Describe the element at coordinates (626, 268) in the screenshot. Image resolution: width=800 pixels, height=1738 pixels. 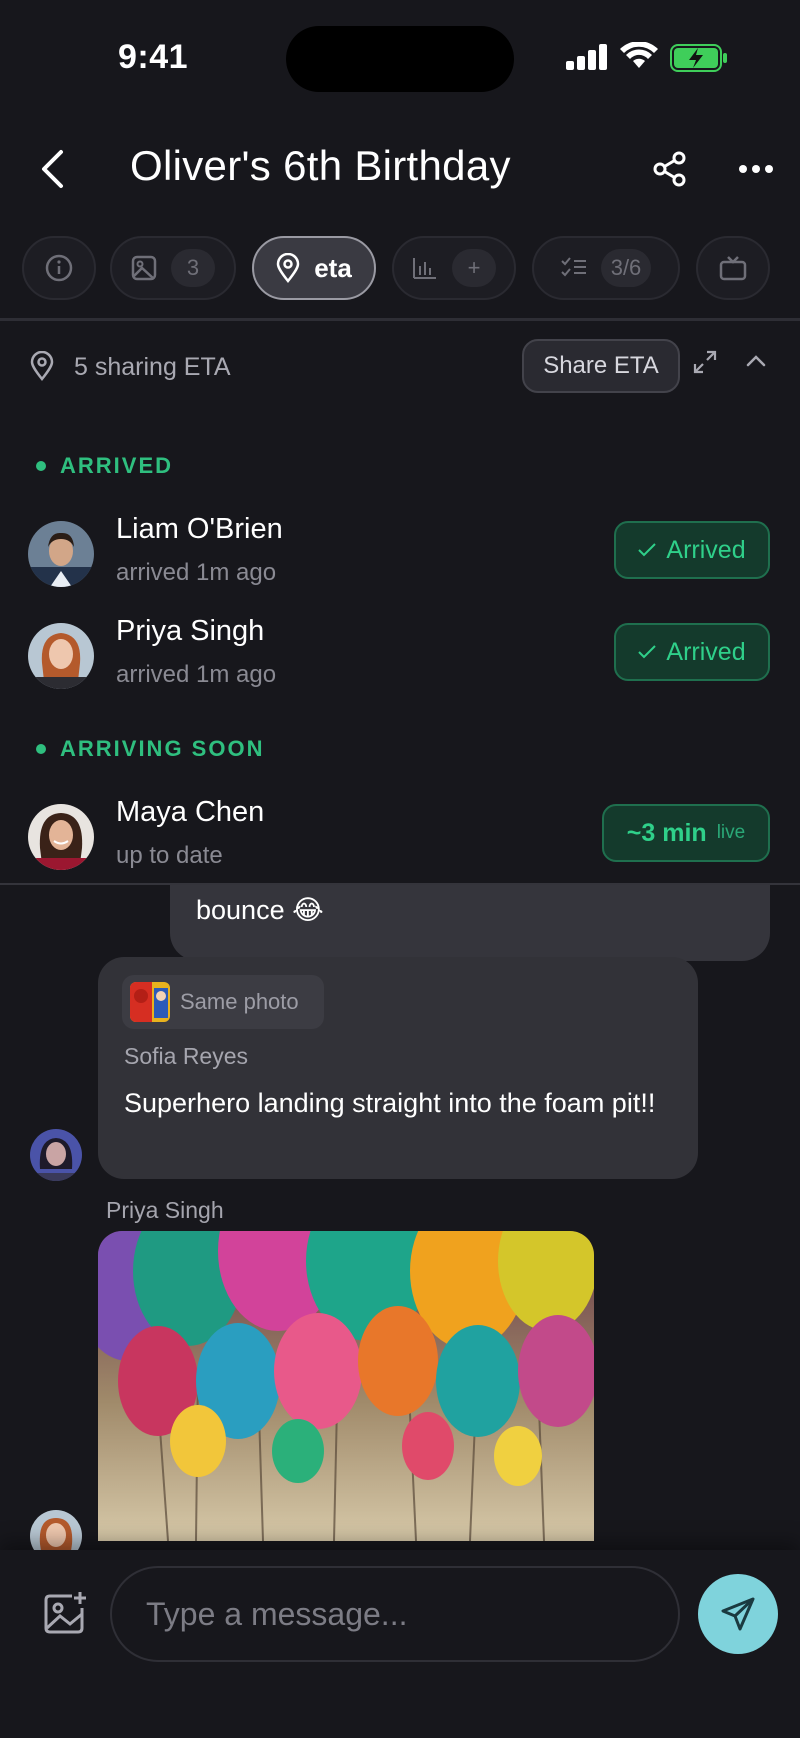
I see `tab-tasks-badge: 3/6` at that location.